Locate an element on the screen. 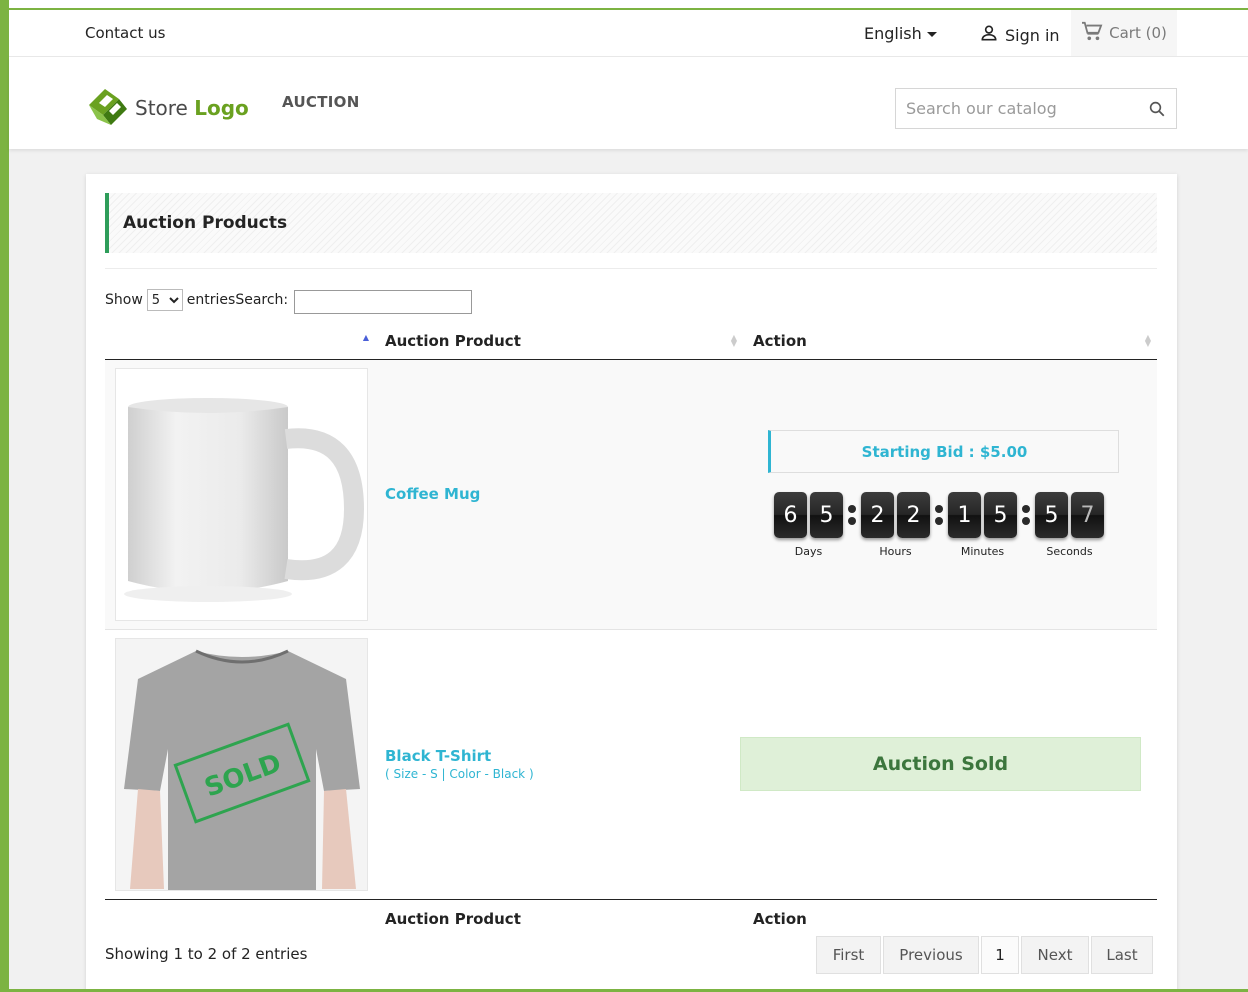  catalog-search-input is located at coordinates (1011, 108).